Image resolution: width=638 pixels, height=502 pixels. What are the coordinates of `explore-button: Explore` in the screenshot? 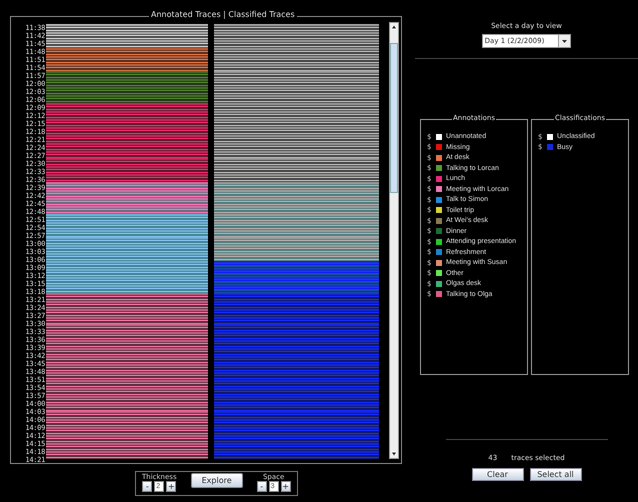 It's located at (216, 480).